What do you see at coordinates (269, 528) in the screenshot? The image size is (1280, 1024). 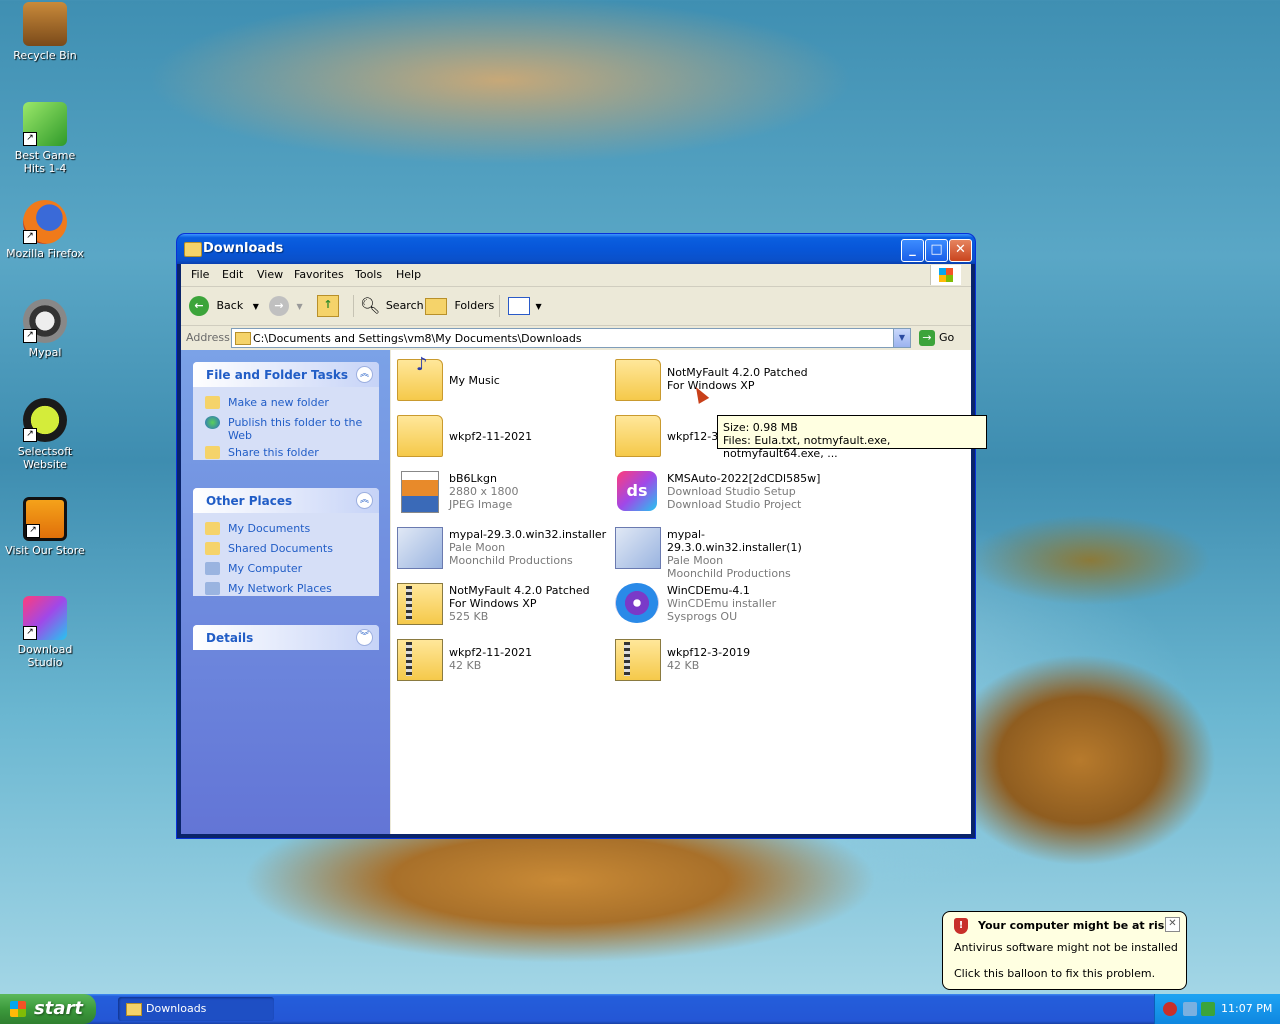 I see `place-label: My Documents` at bounding box center [269, 528].